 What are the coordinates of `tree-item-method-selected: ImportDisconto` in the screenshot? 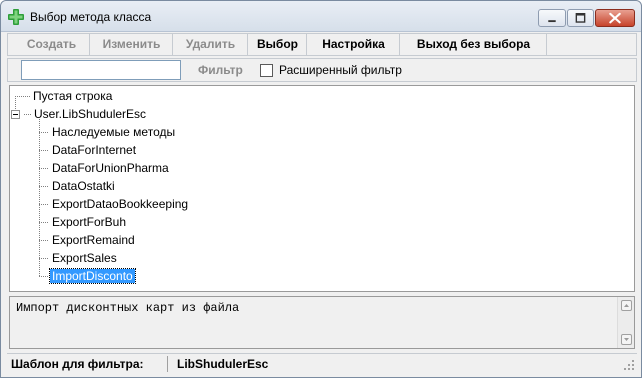 It's located at (92, 276).